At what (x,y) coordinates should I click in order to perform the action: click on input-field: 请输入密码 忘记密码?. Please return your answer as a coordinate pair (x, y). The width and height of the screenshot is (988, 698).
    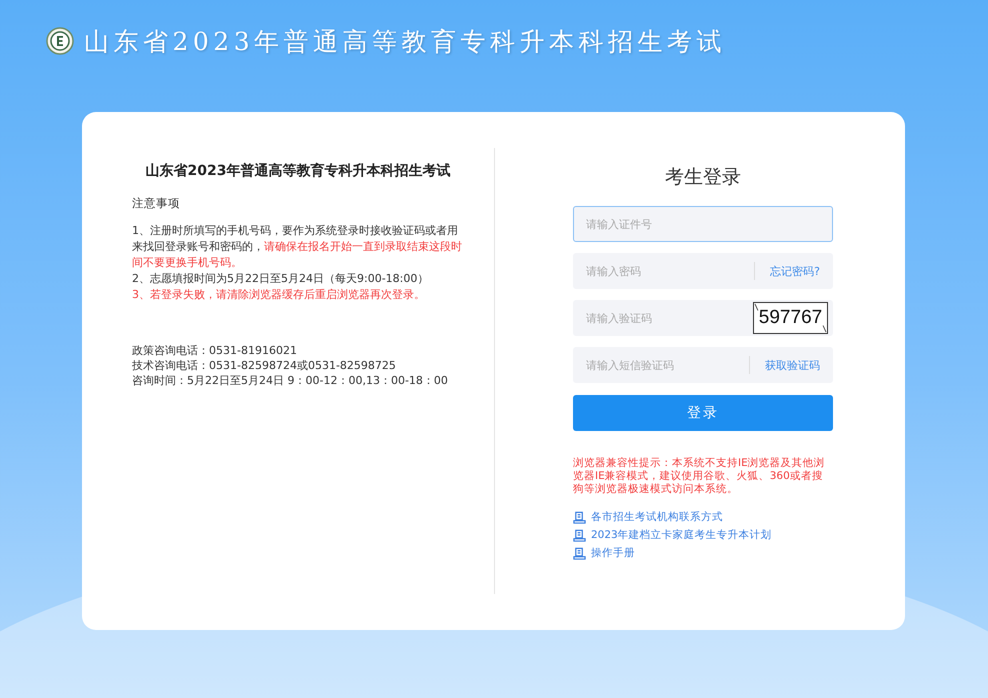
    Looking at the image, I should click on (703, 271).